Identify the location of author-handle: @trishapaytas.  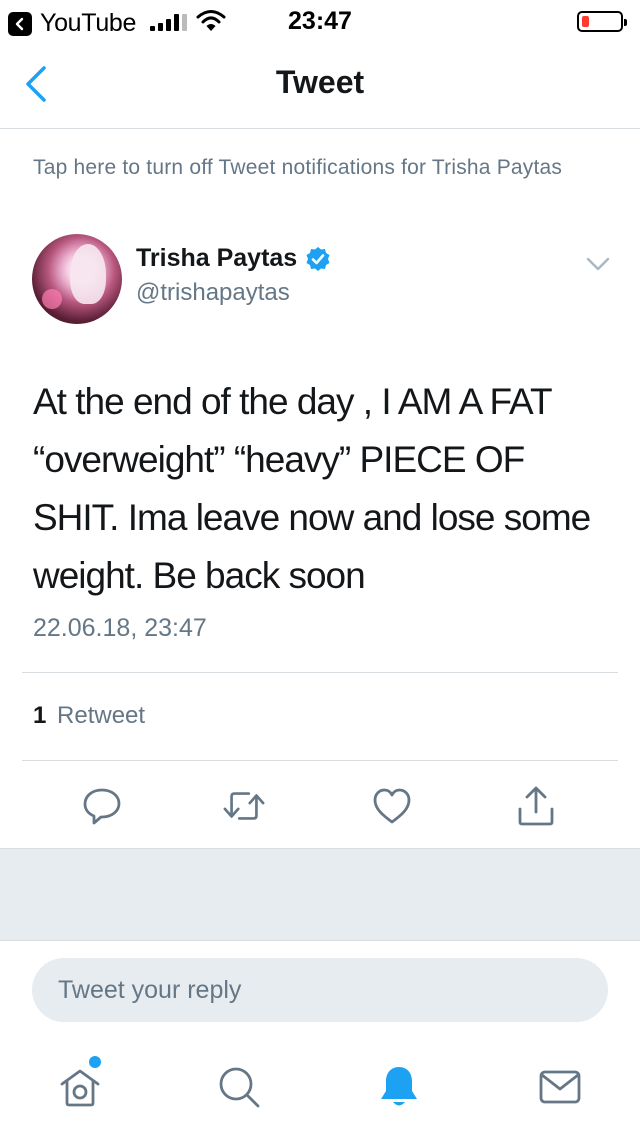
(213, 293).